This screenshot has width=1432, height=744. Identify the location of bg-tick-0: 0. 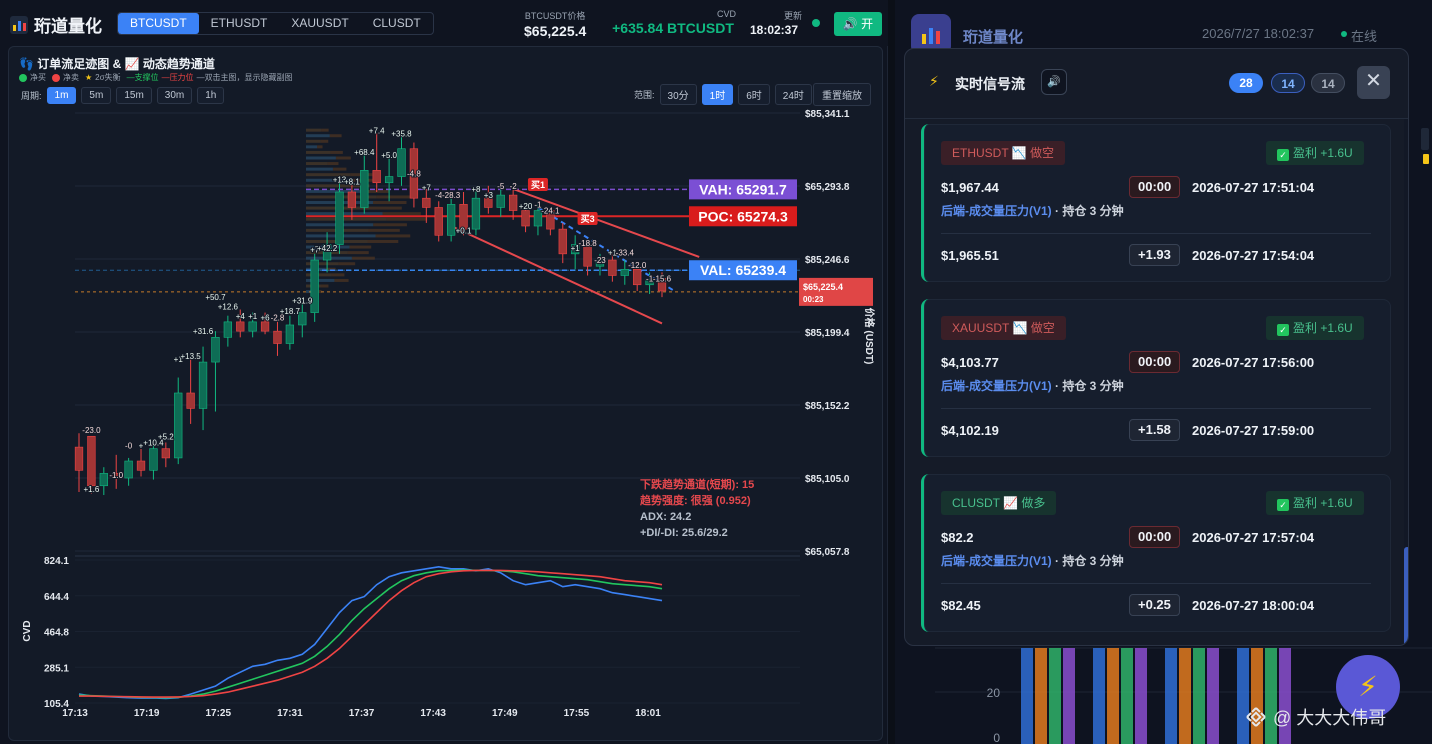
(996, 737).